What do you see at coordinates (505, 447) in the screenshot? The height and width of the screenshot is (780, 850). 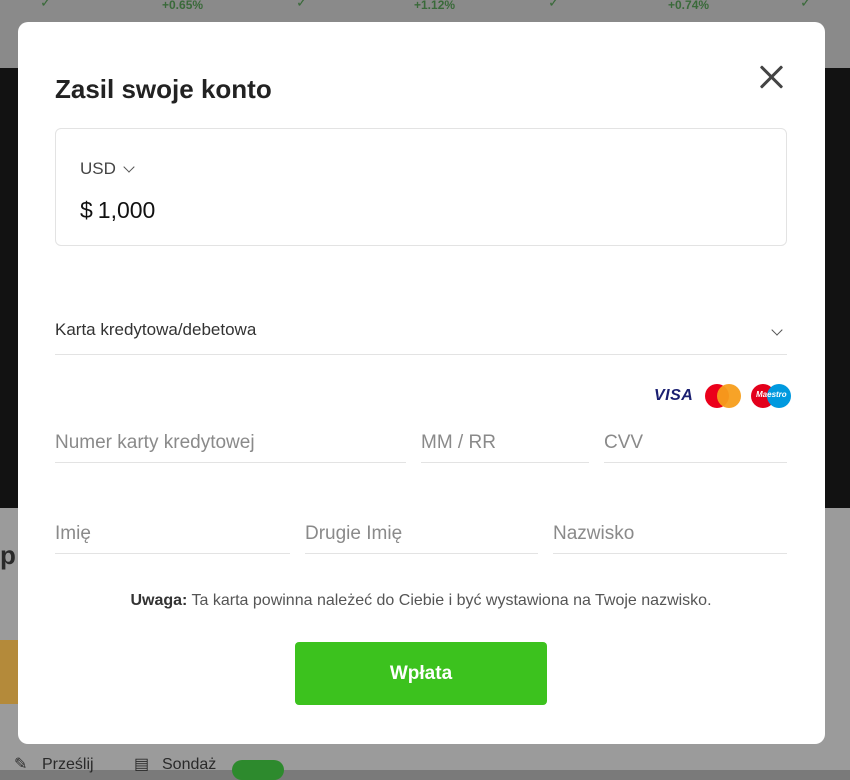 I see `expiry-input` at bounding box center [505, 447].